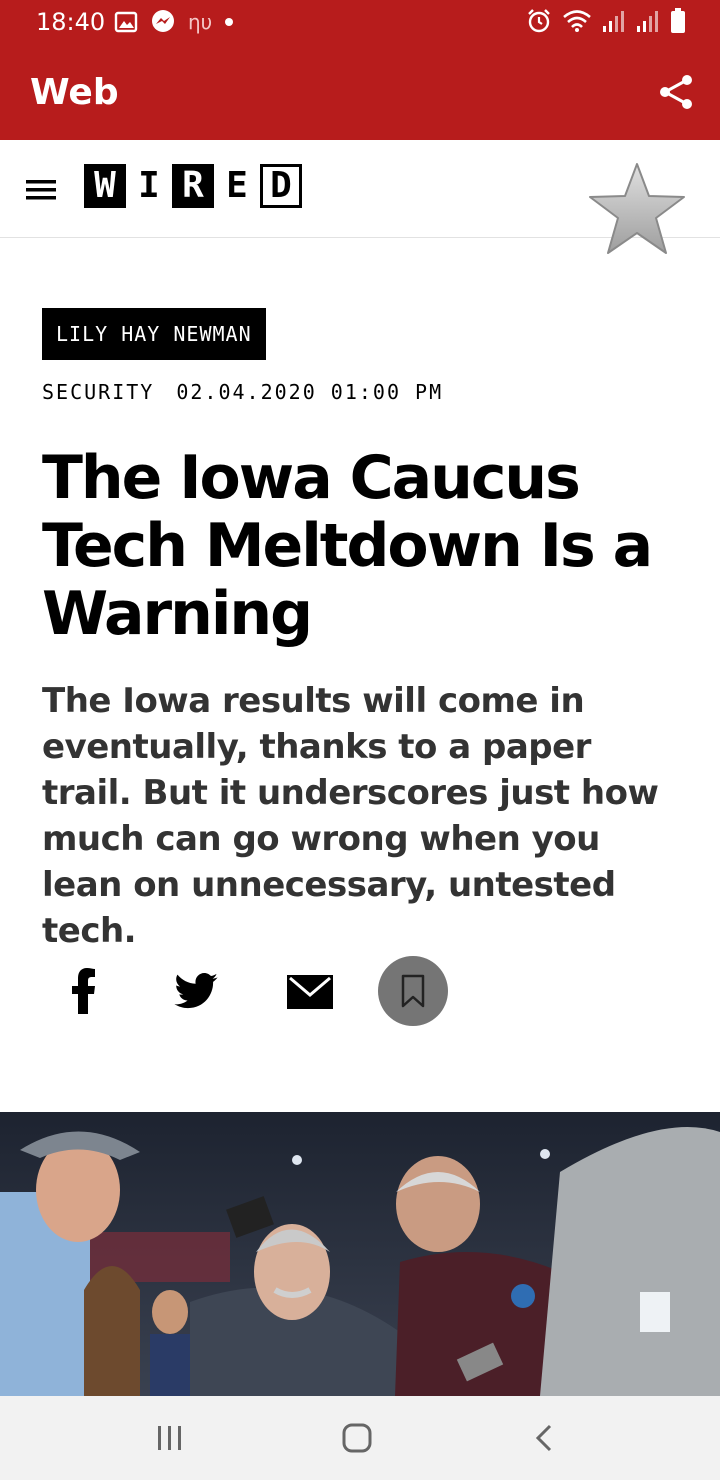  What do you see at coordinates (637, 210) in the screenshot?
I see `star-icon` at bounding box center [637, 210].